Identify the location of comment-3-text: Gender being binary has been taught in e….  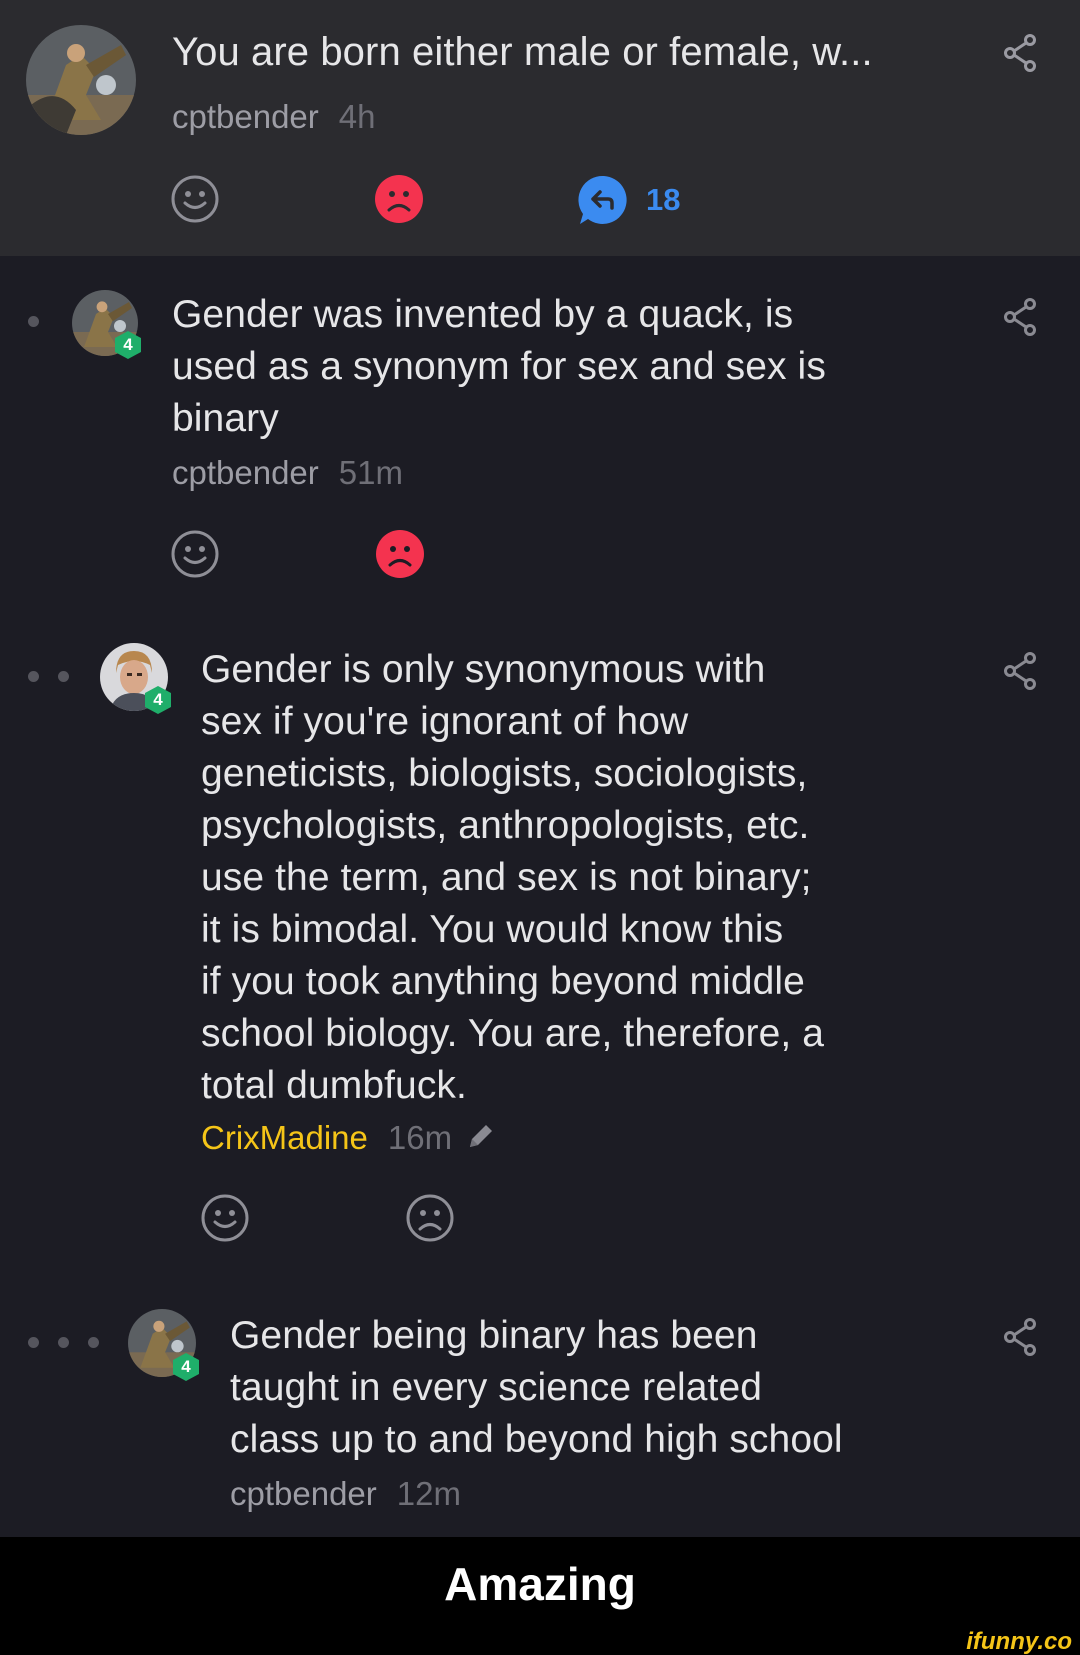
(600, 1388).